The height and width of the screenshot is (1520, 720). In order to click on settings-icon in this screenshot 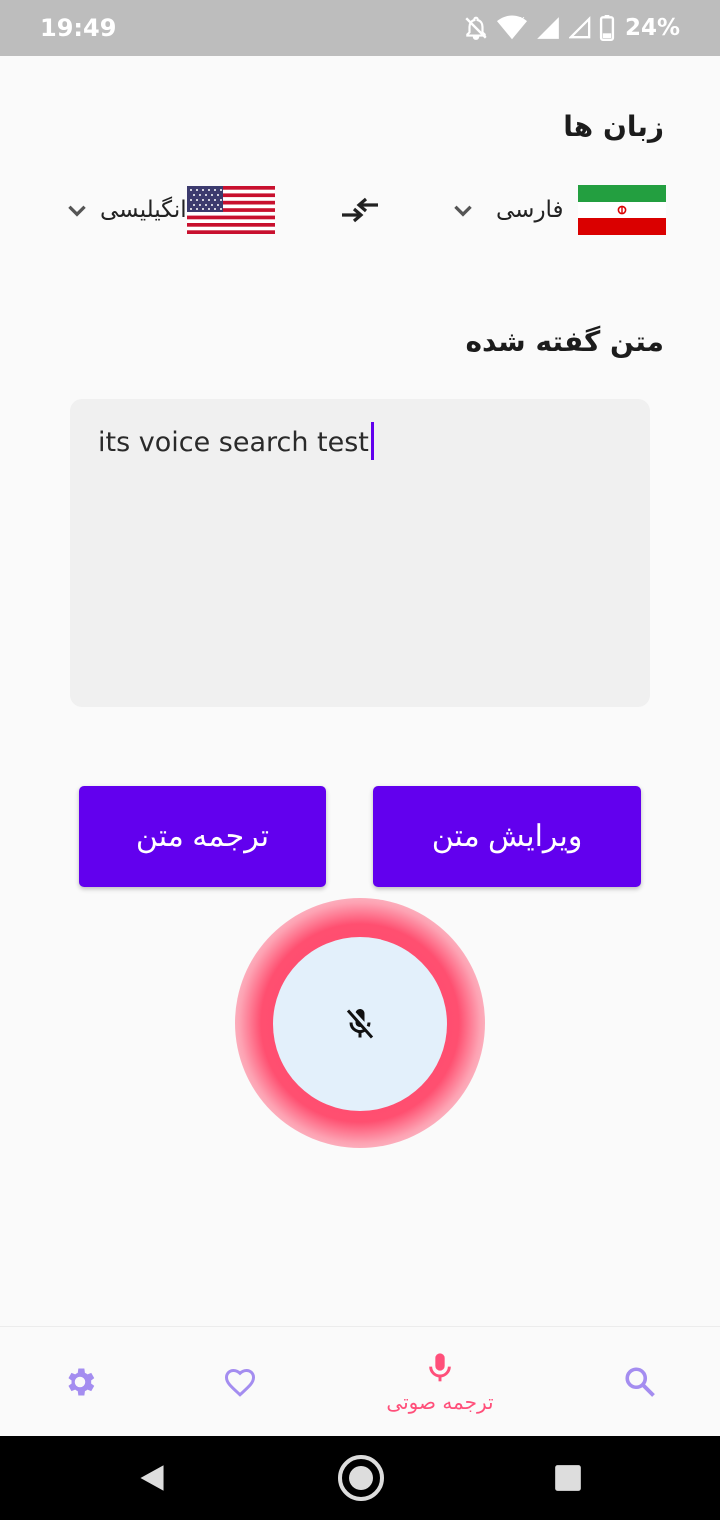, I will do `click(81, 1382)`.